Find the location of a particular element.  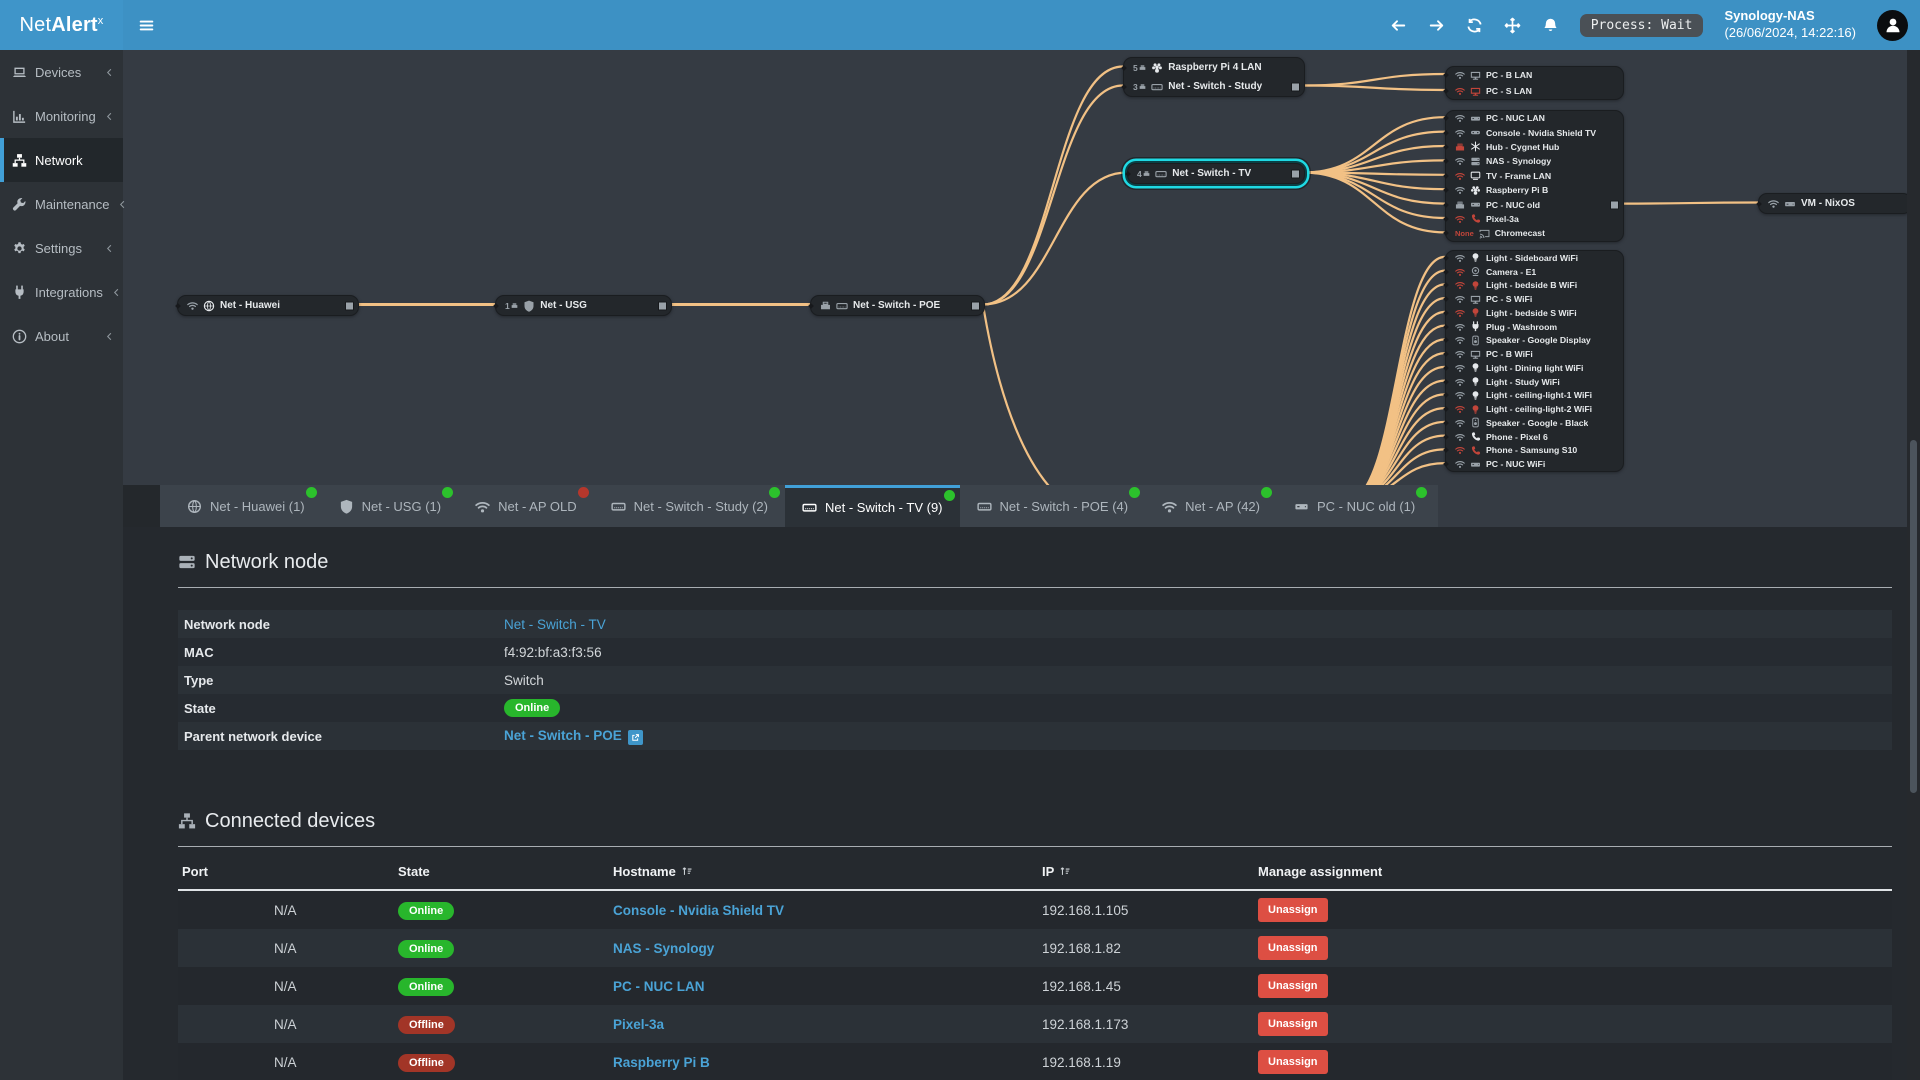

topo-node-clusterA: PC - B LAN PC - S LAN is located at coordinates (1533, 83).